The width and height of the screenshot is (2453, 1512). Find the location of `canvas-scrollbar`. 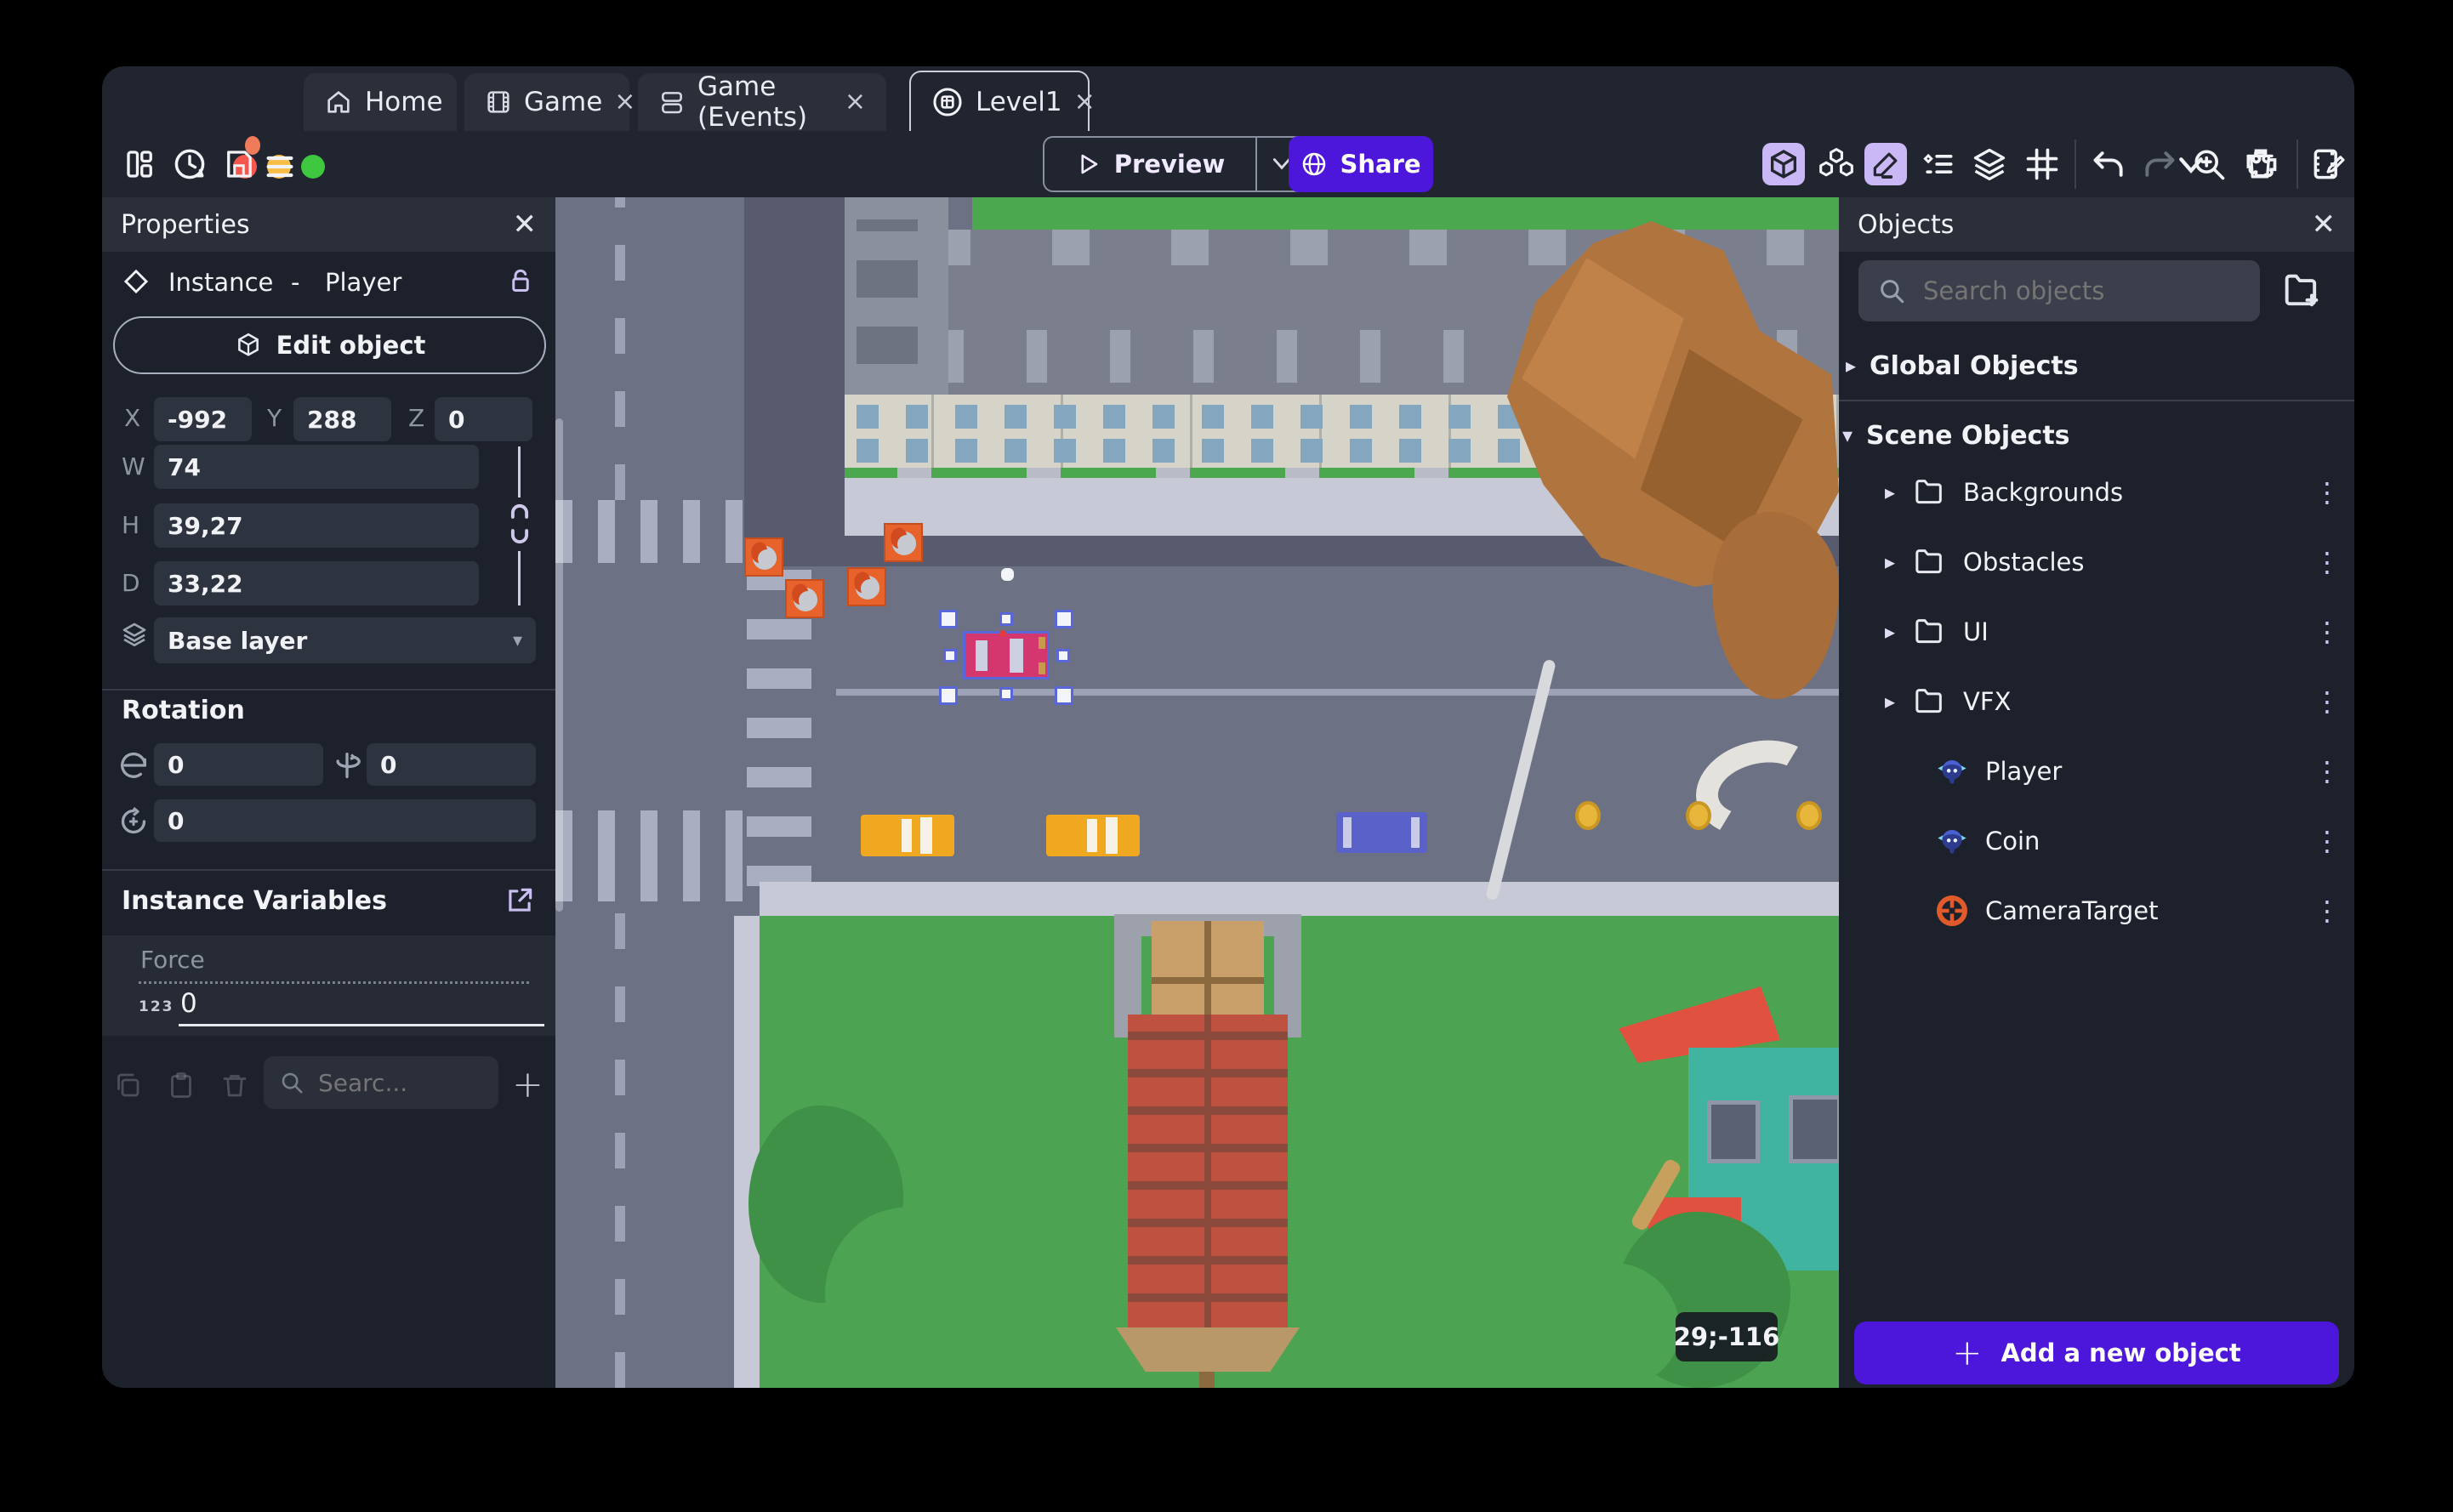

canvas-scrollbar is located at coordinates (559, 665).